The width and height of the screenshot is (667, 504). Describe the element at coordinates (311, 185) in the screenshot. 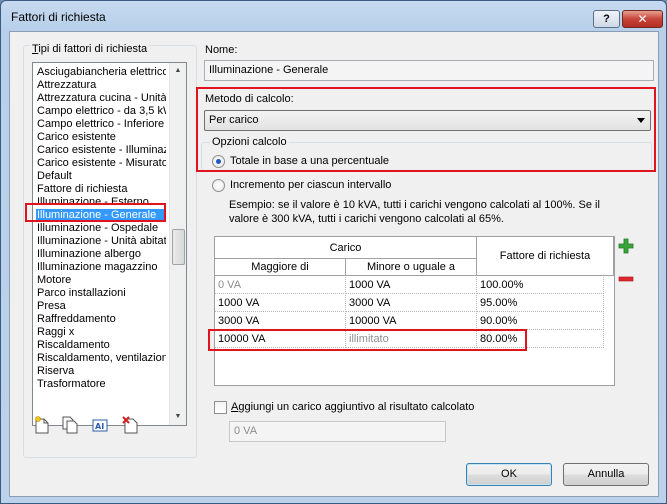

I see `increment-interval-label: Incremento per ciascun intervallo` at that location.